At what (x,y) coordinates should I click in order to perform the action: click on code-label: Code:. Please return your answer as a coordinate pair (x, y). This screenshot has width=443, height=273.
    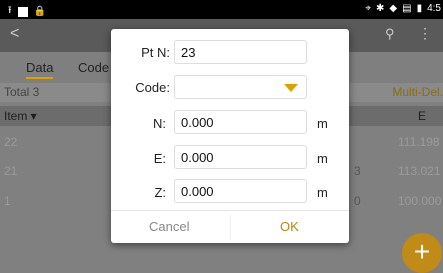
    Looking at the image, I should click on (152, 87).